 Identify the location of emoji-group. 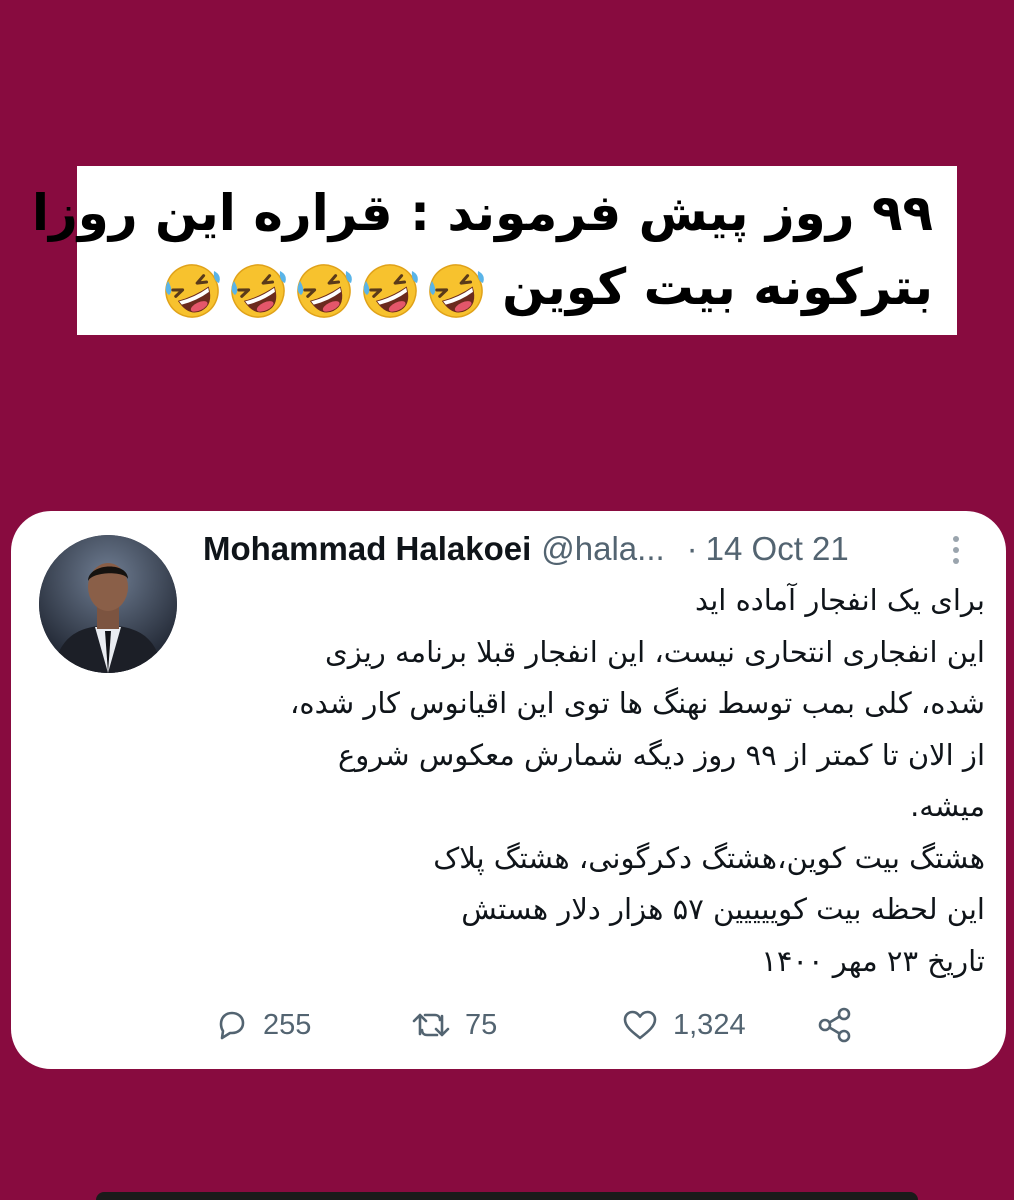
(324, 291).